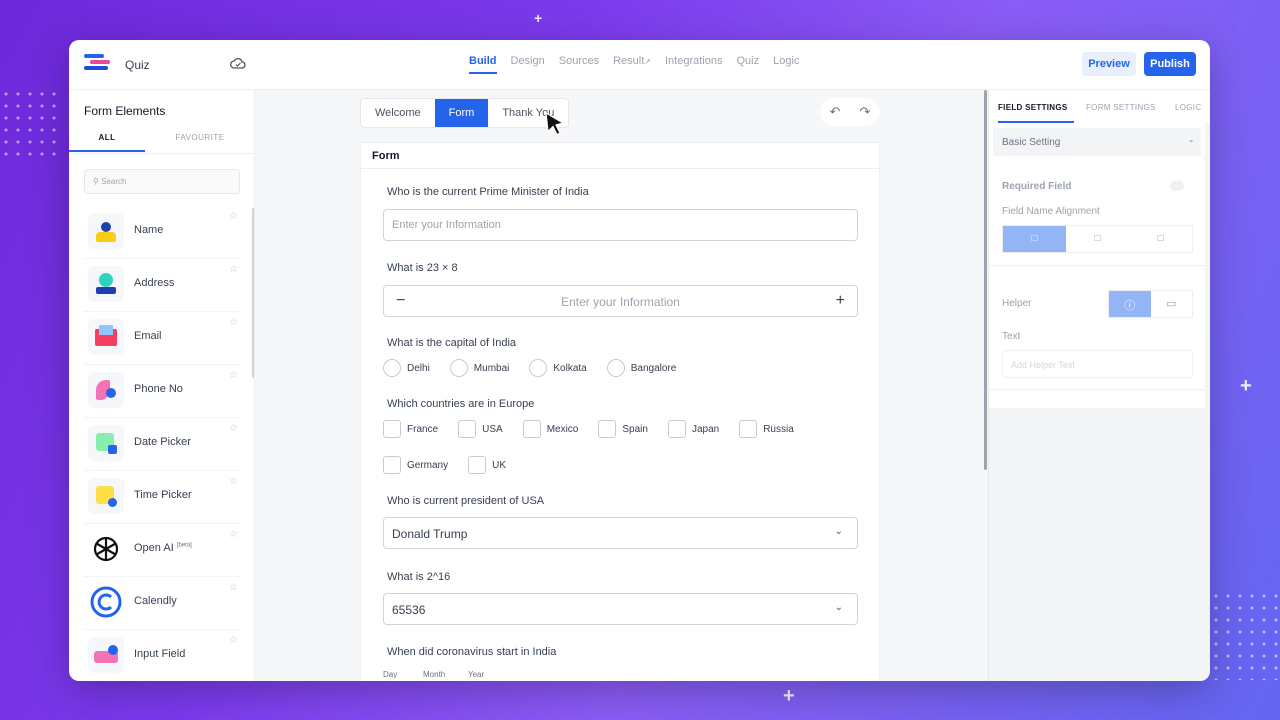  Describe the element at coordinates (786, 64) in the screenshot. I see `nav-logic: Logic` at that location.